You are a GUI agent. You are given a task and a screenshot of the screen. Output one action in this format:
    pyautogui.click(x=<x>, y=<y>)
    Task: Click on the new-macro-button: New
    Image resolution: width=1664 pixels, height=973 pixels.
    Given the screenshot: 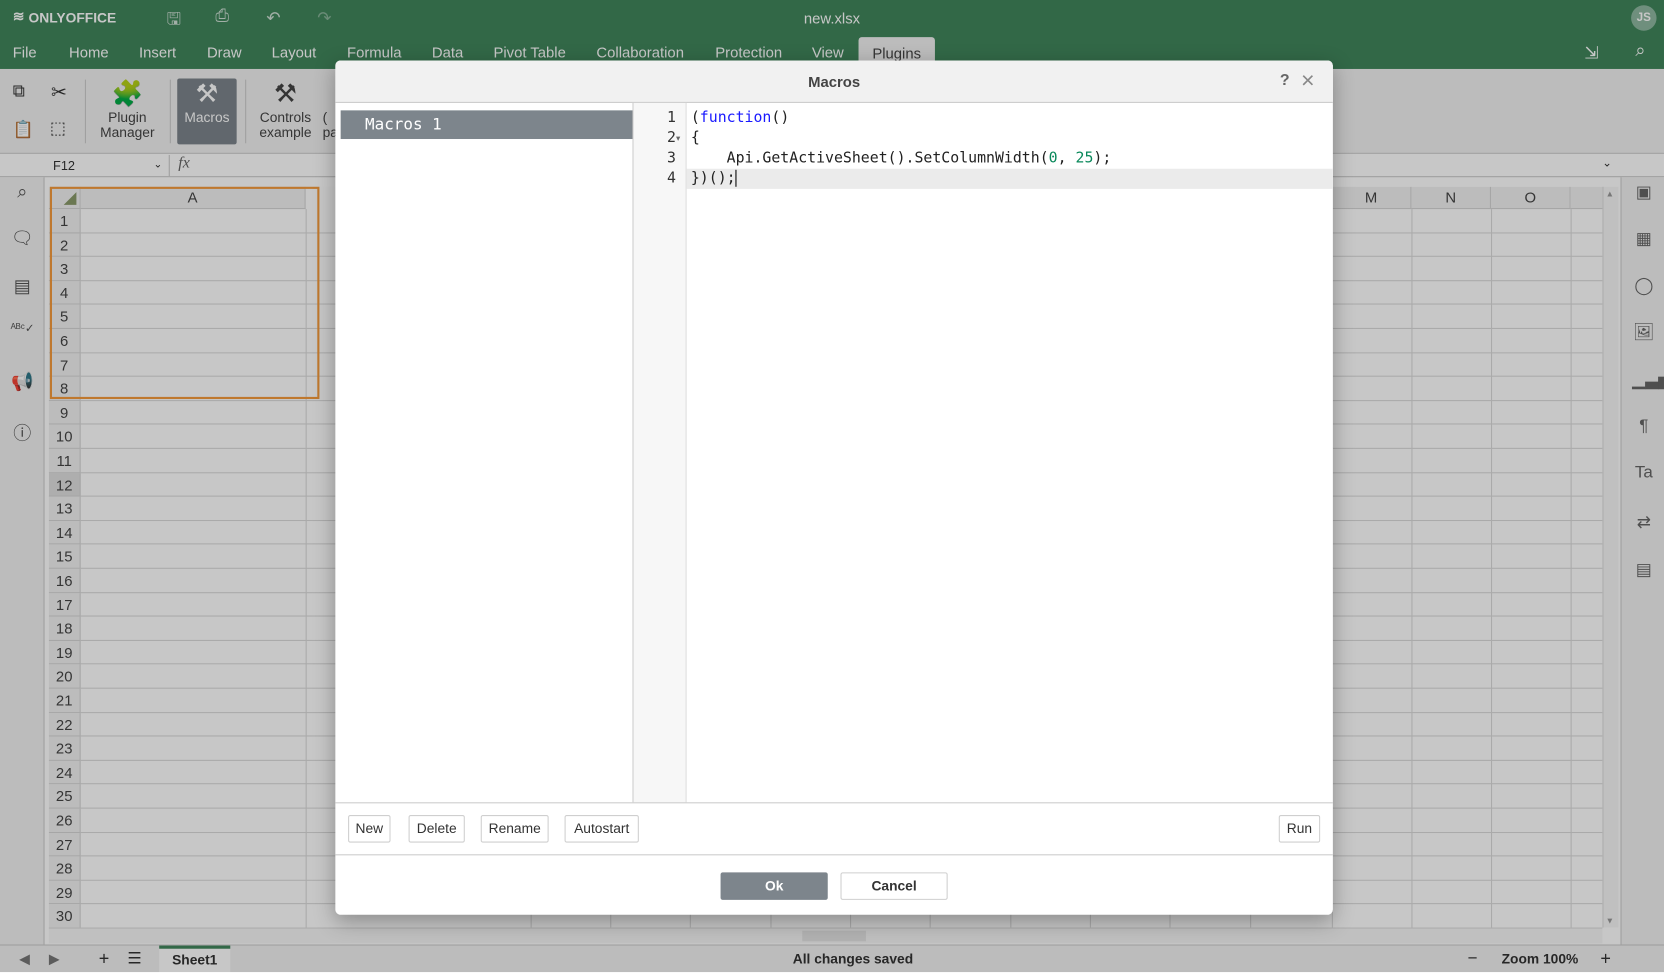 What is the action you would take?
    pyautogui.click(x=369, y=829)
    